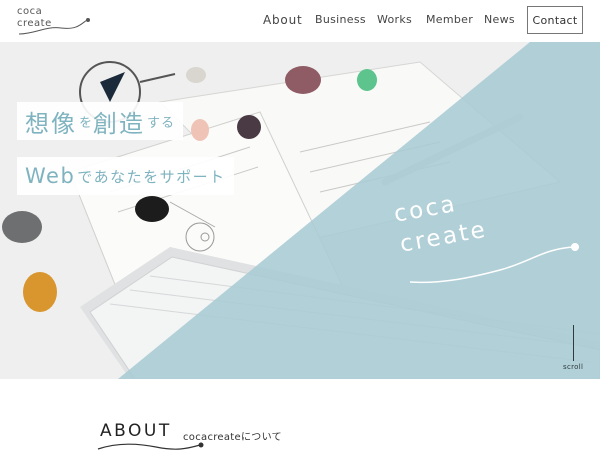 This screenshot has height=450, width=600. I want to click on scroll-label: scroll, so click(573, 367).